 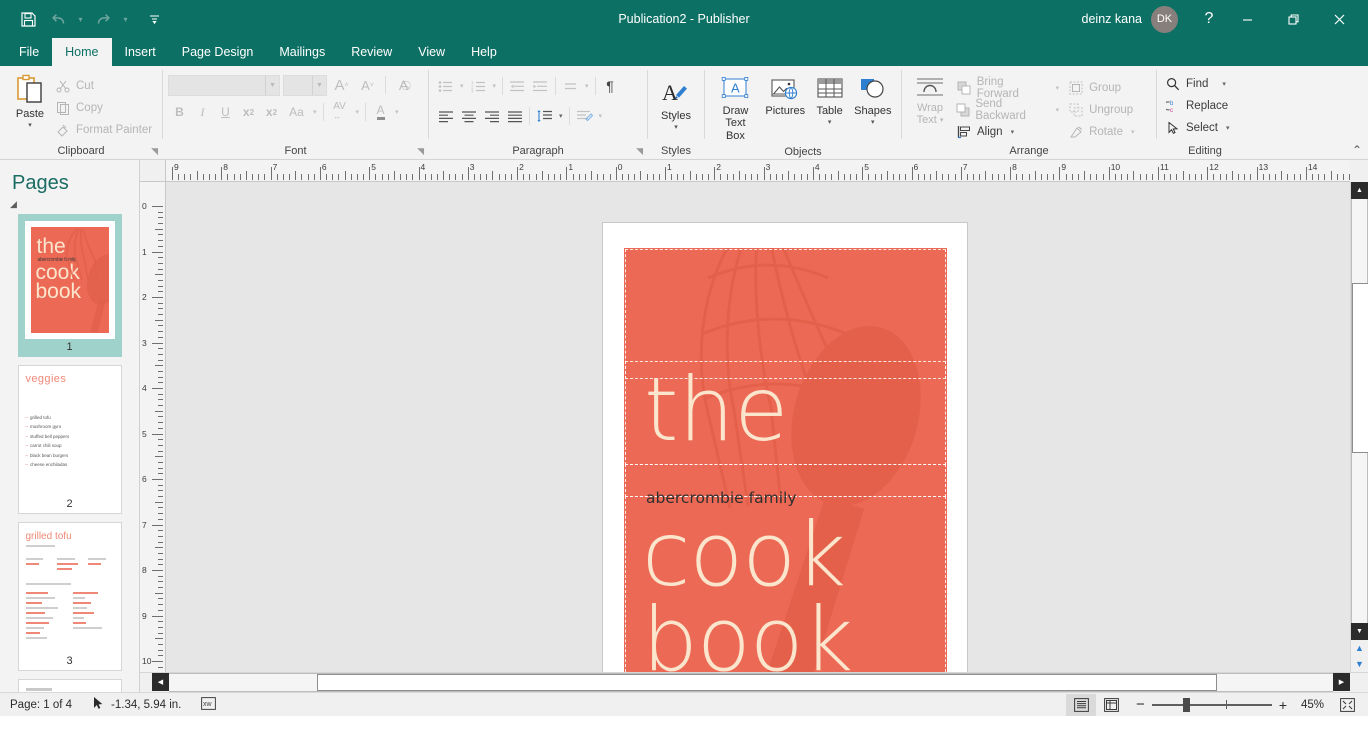 I want to click on draw-text-box-button: A Draw Text Box, so click(x=735, y=109).